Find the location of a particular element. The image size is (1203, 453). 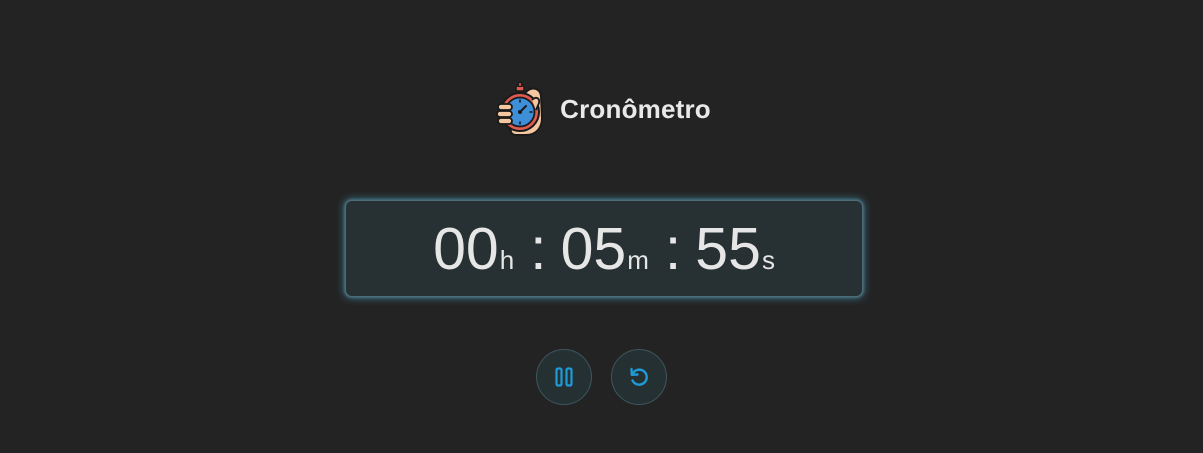

reset-icon is located at coordinates (639, 376).